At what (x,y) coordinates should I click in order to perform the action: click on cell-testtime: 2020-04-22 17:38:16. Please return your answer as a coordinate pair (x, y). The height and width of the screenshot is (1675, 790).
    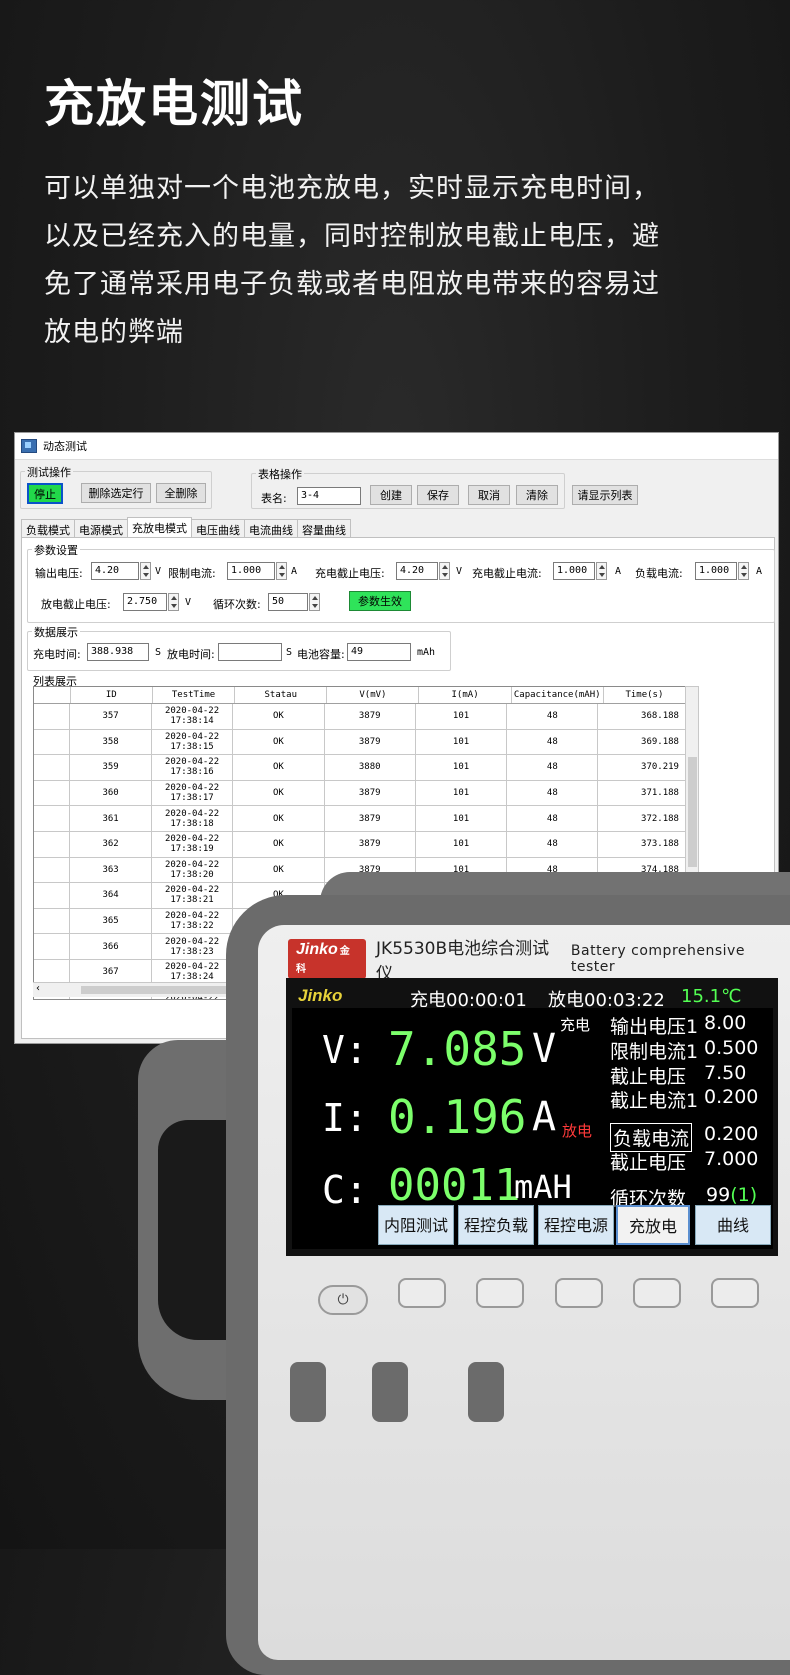
    Looking at the image, I should click on (193, 767).